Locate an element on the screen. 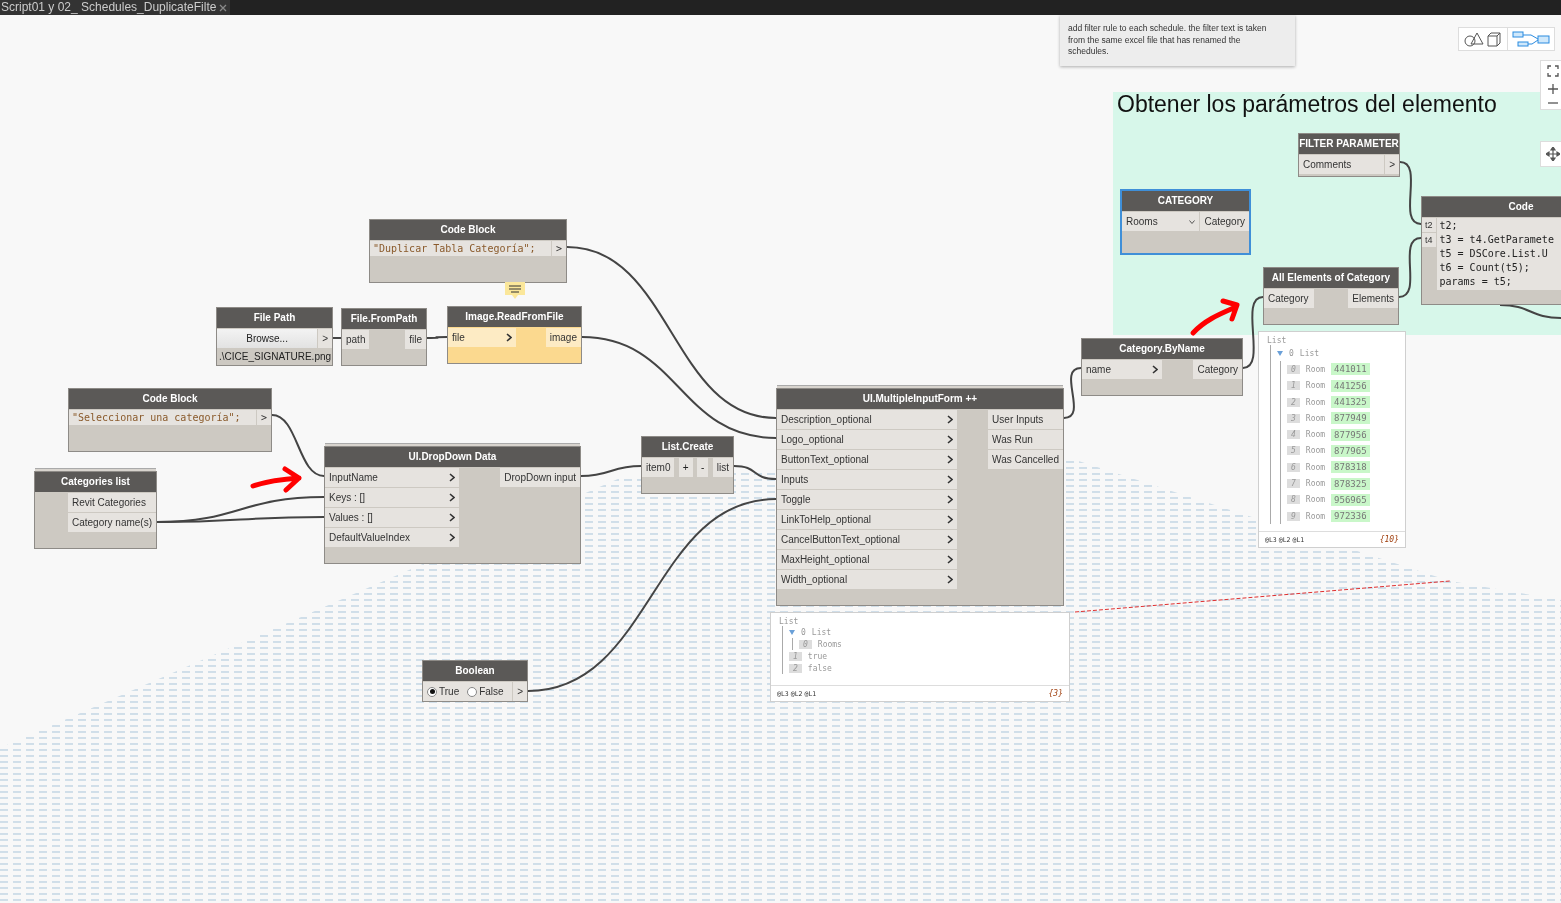 This screenshot has width=1561, height=903. node: List.Create item0 + - list is located at coordinates (687, 465).